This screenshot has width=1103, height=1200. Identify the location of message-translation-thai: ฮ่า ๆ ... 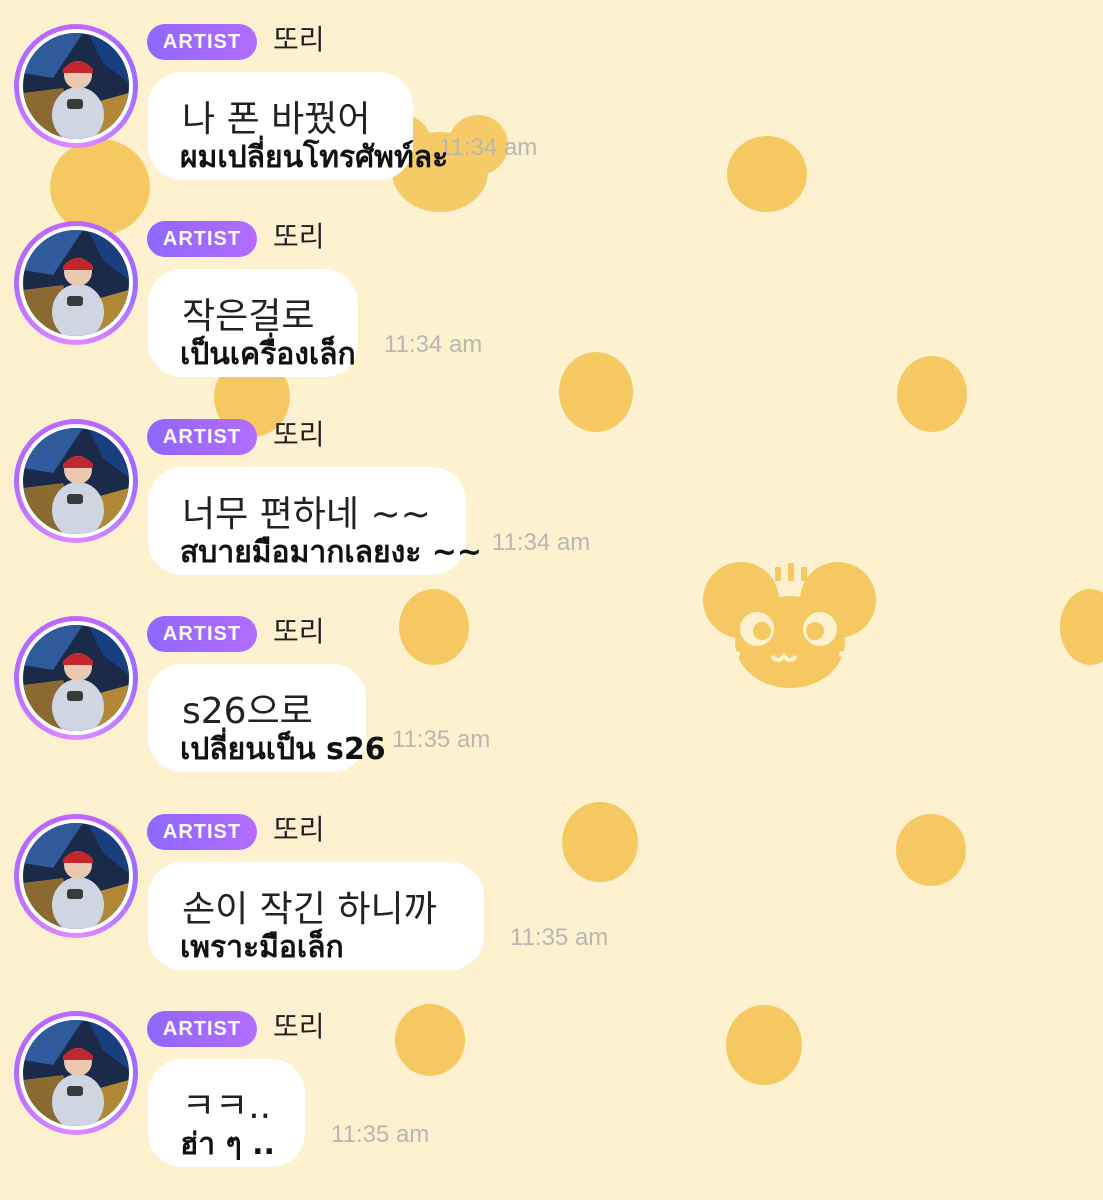
(227, 1144).